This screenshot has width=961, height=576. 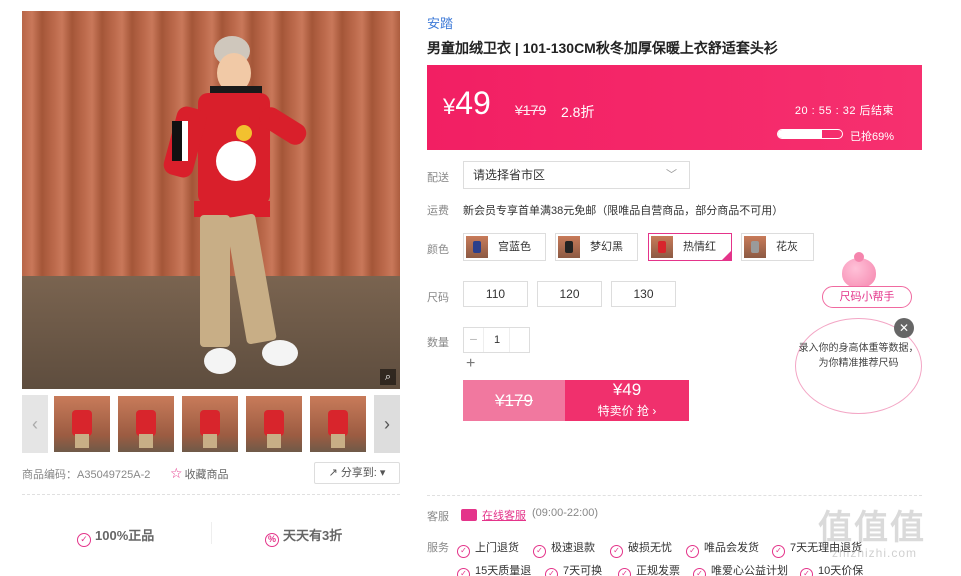 What do you see at coordinates (438, 517) in the screenshot?
I see `customer-service-label: 客服` at bounding box center [438, 517].